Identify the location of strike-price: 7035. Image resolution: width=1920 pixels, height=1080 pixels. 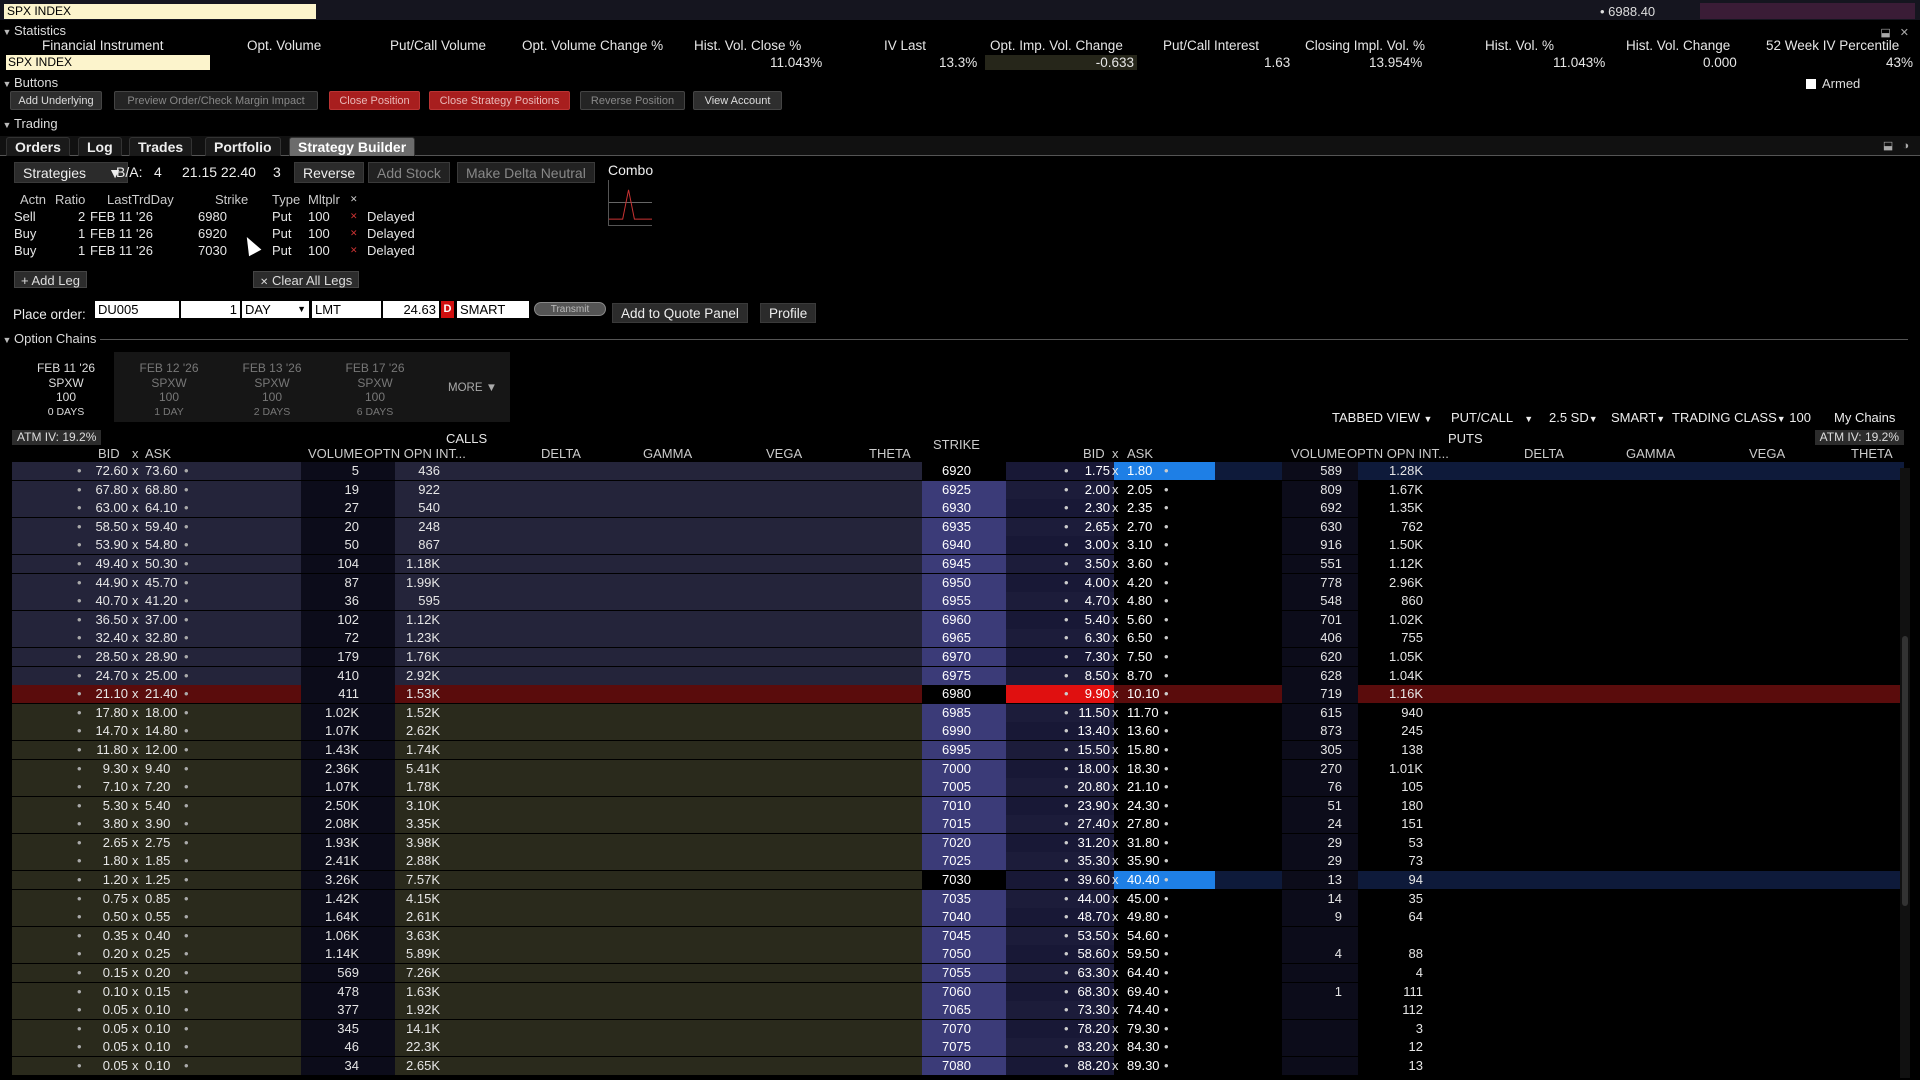
(956, 898).